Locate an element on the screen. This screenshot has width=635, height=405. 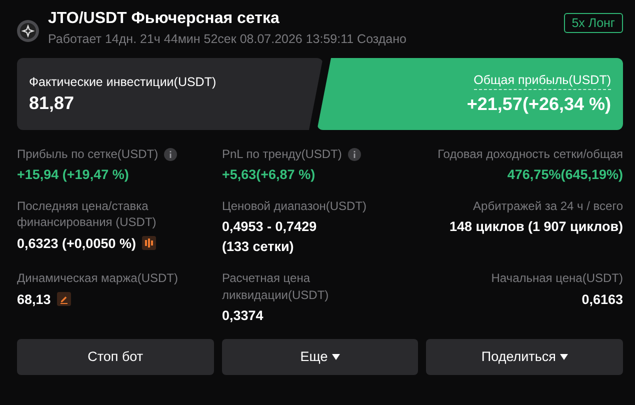
stat-label: Ценовой диапазон(USDT) is located at coordinates (294, 206).